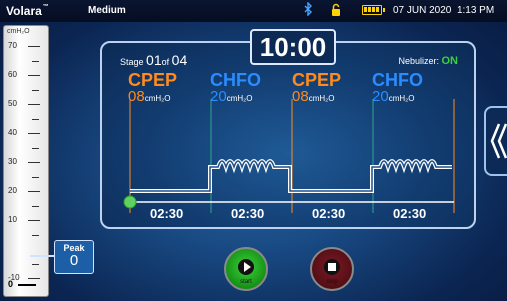 This screenshot has width=507, height=301. I want to click on gauge-tick-label: 70, so click(12, 45).